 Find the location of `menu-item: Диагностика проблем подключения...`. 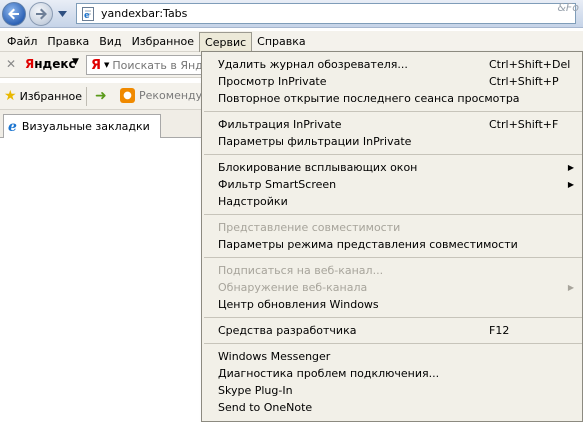

menu-item: Диагностика проблем подключения... is located at coordinates (392, 373).